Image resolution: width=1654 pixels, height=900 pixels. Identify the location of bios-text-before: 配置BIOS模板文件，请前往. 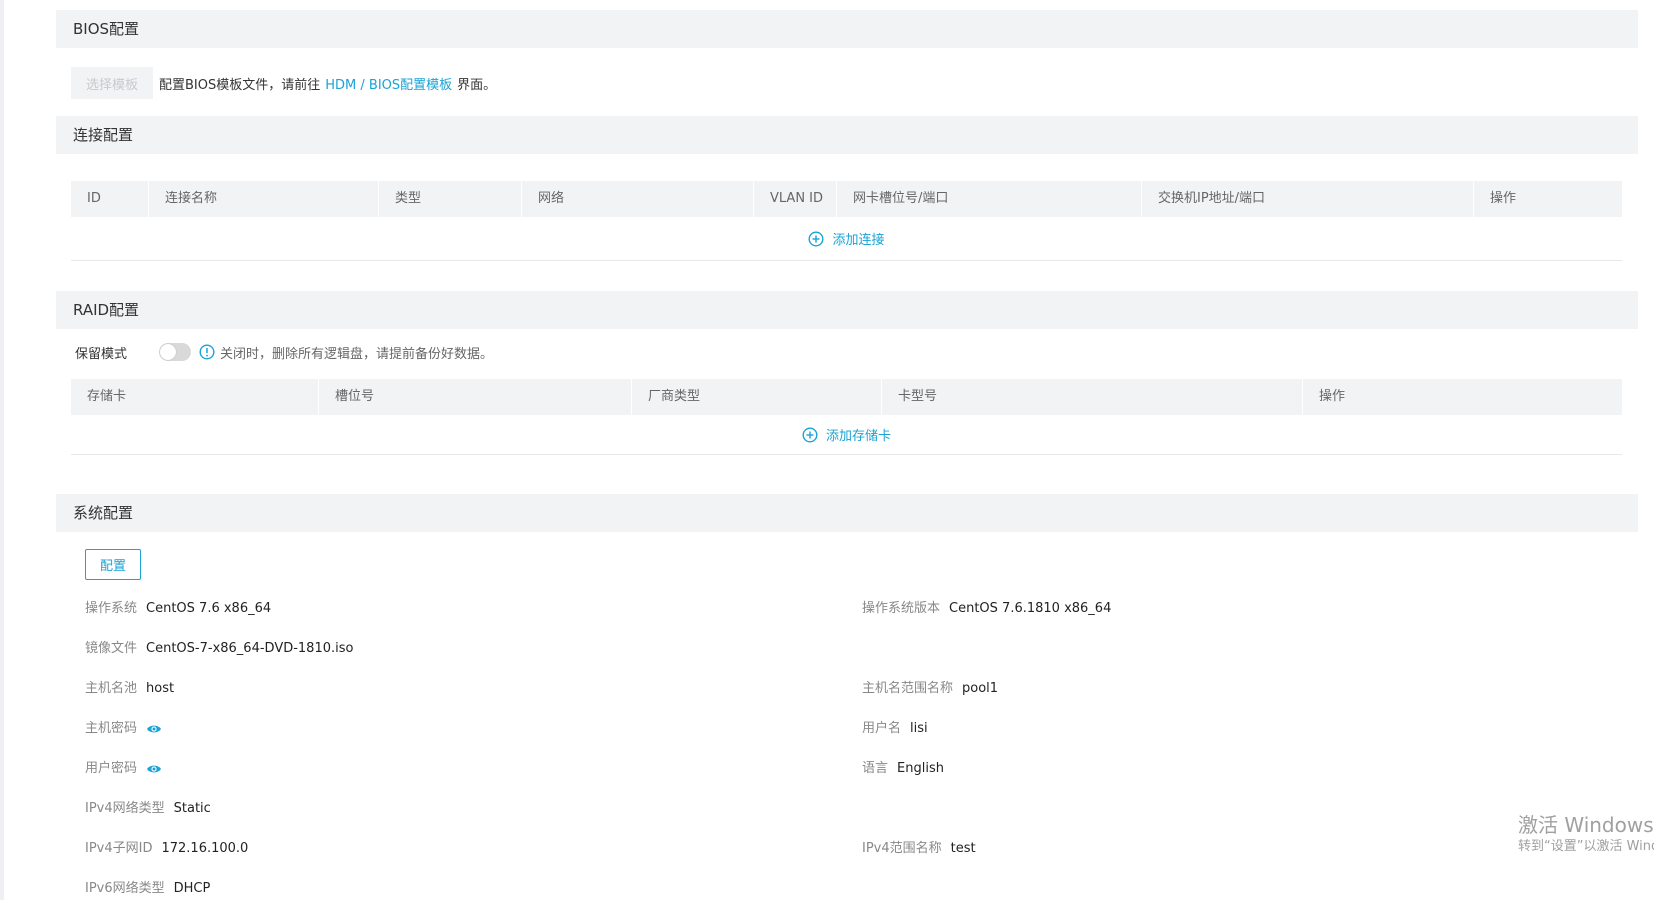
(240, 85).